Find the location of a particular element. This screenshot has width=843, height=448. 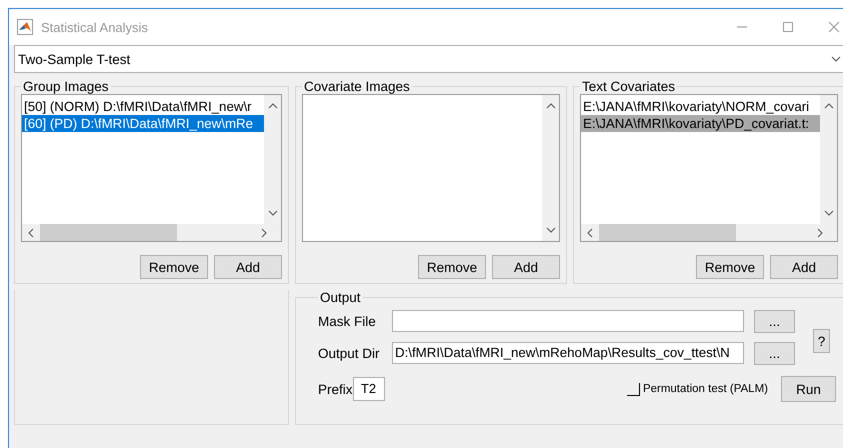

help-button: ? is located at coordinates (821, 341).